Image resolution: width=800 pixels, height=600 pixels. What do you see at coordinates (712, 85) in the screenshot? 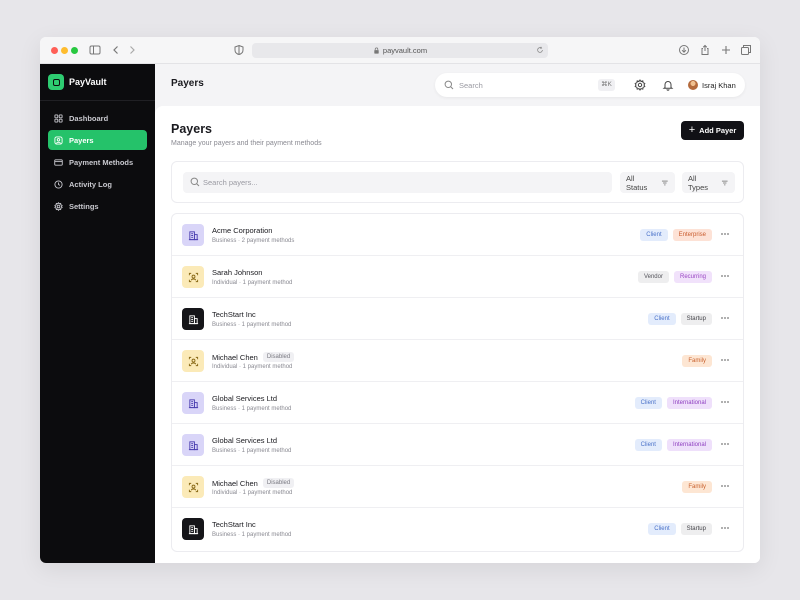
I see `user-menu: Israj Khan` at bounding box center [712, 85].